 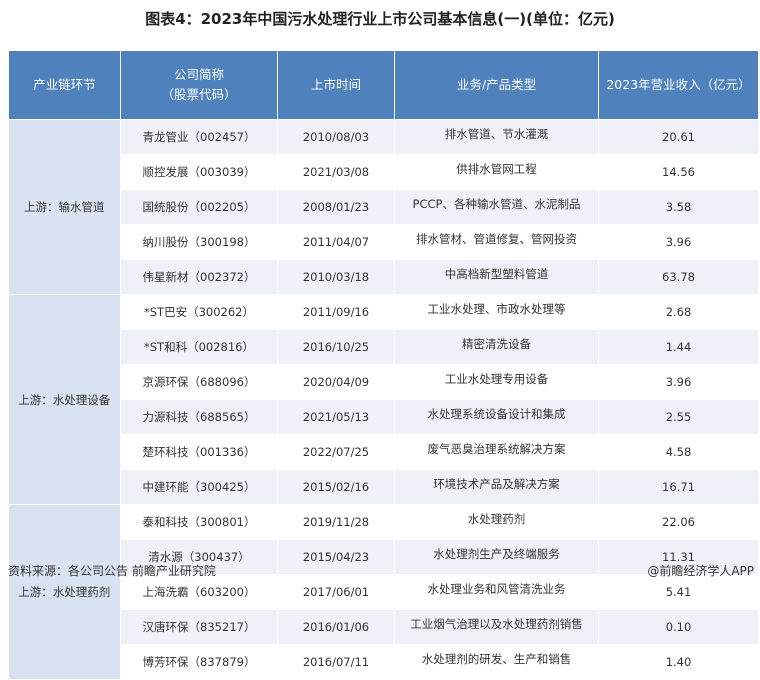 I want to click on table-row: *ST和科（002816） 2016/10/25 精密清洗设备 1.44, so click(x=384, y=347).